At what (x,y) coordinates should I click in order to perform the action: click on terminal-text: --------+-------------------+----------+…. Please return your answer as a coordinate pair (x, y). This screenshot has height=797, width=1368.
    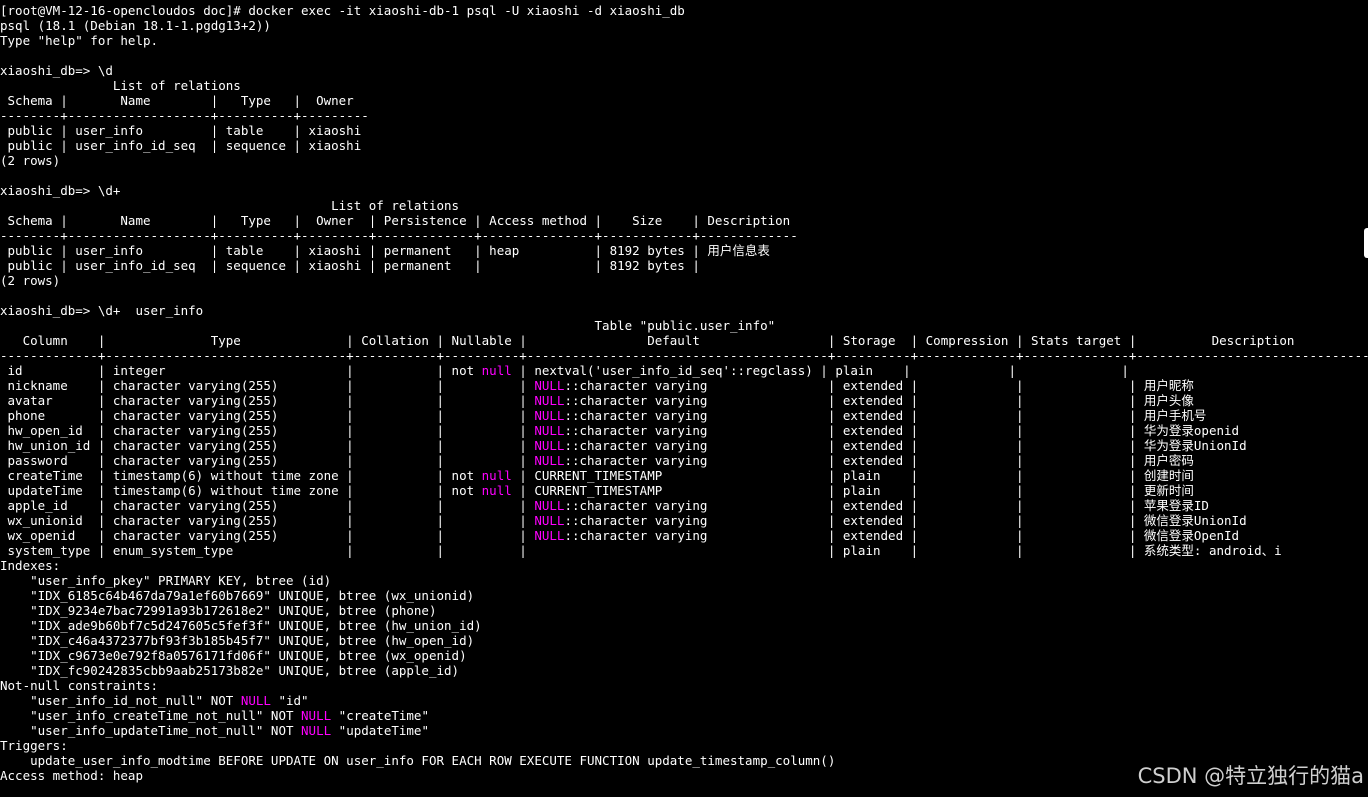
    Looking at the image, I should click on (184, 115).